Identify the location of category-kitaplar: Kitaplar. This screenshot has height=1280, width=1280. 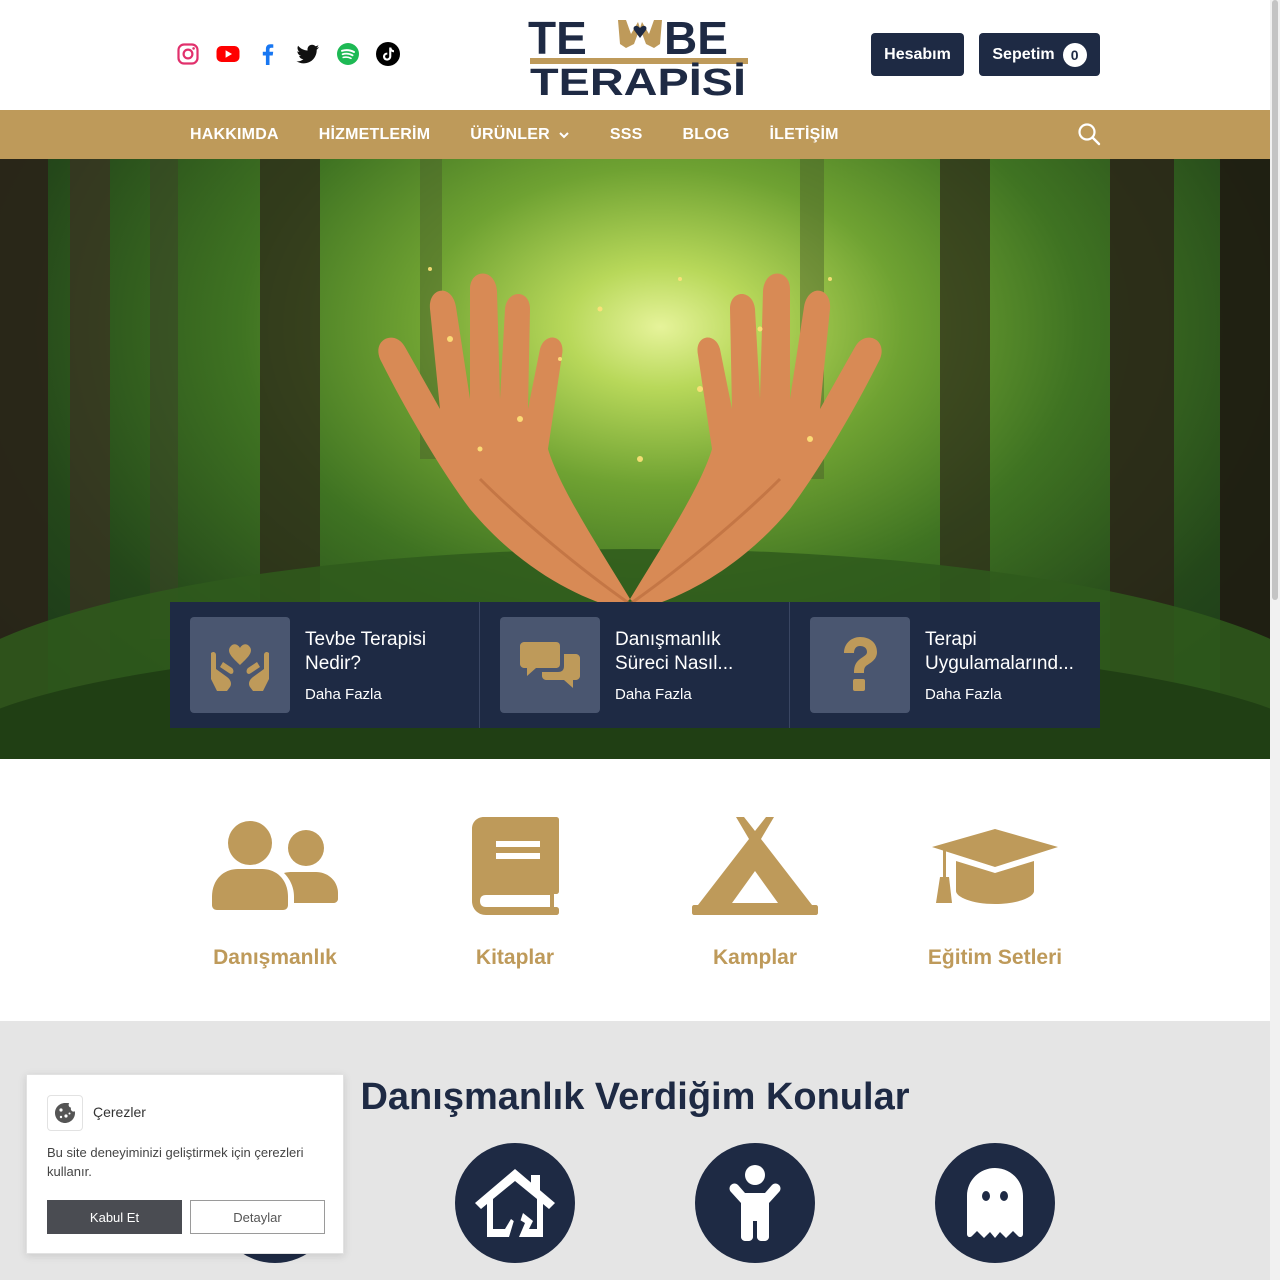
(515, 892).